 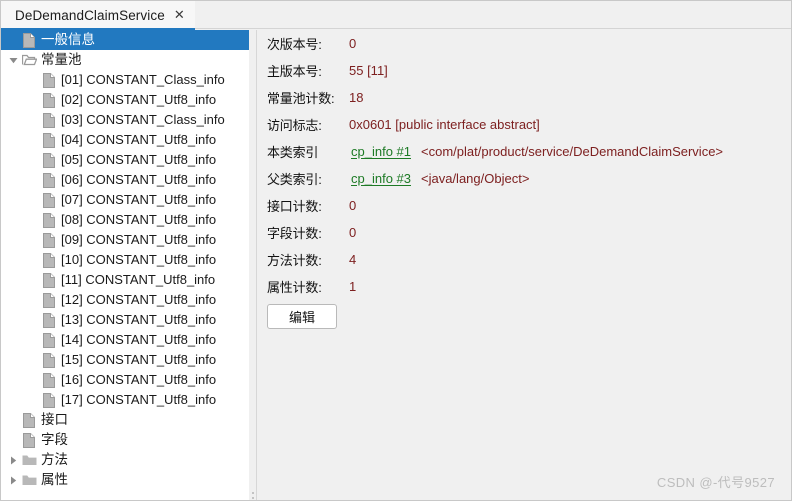 What do you see at coordinates (139, 359) in the screenshot?
I see `tree-node-label: [15] CONSTANT_Utf8_info` at bounding box center [139, 359].